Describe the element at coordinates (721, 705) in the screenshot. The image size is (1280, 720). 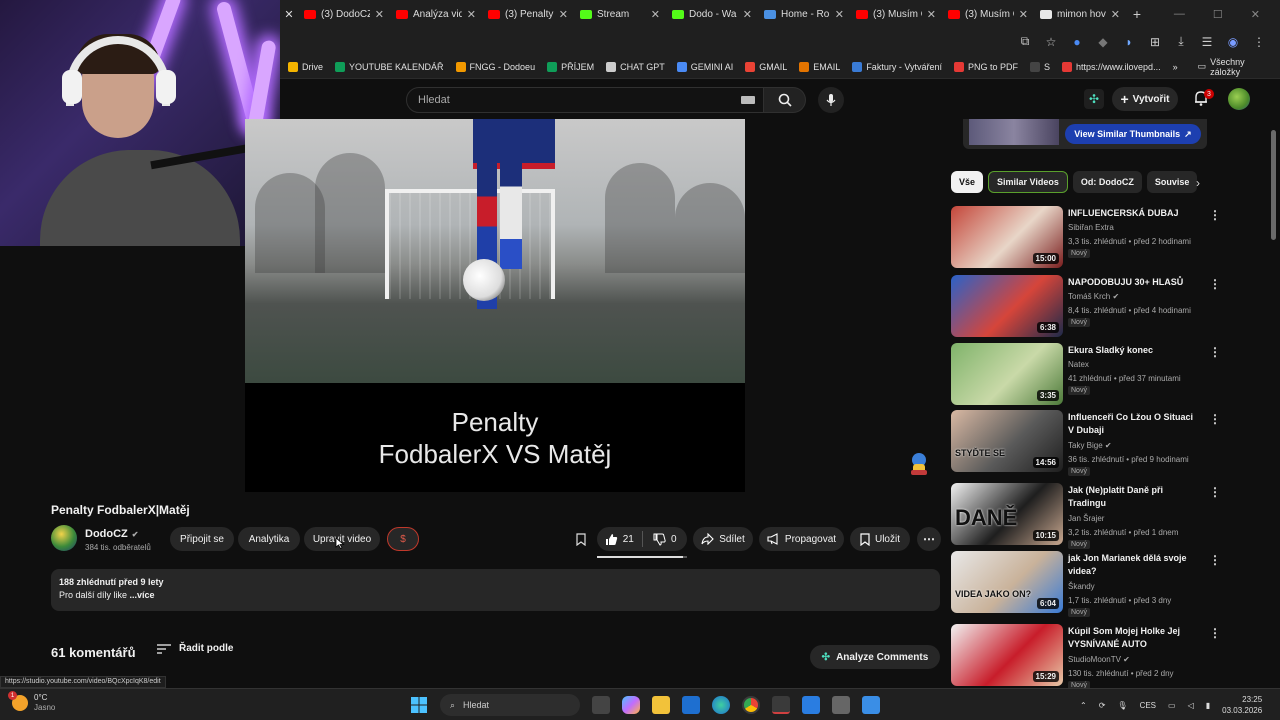
I see `edge-icon` at that location.